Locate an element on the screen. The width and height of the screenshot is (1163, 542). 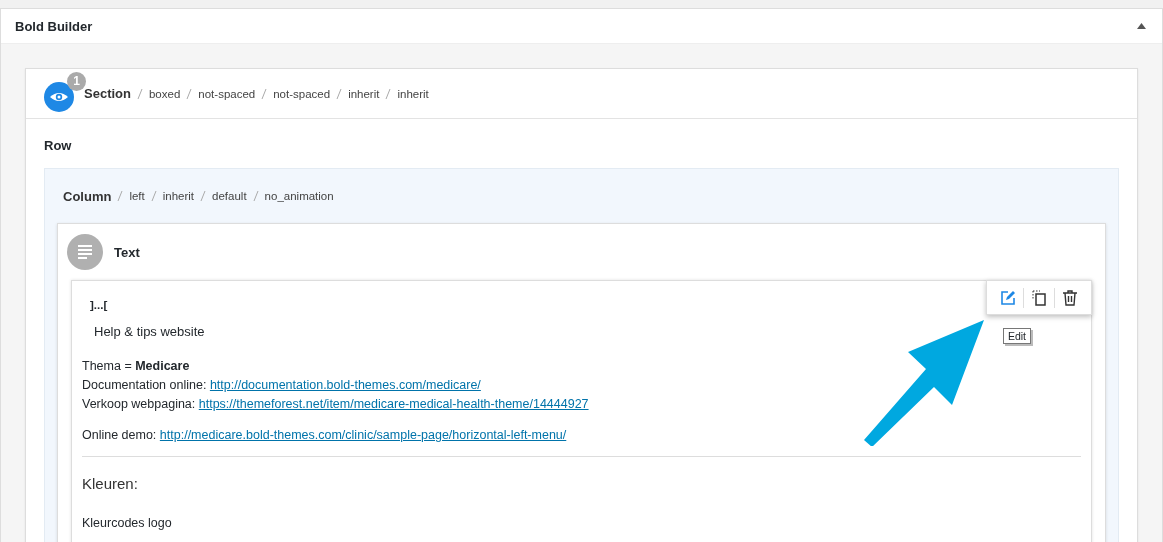
trash-icon is located at coordinates (1070, 297).